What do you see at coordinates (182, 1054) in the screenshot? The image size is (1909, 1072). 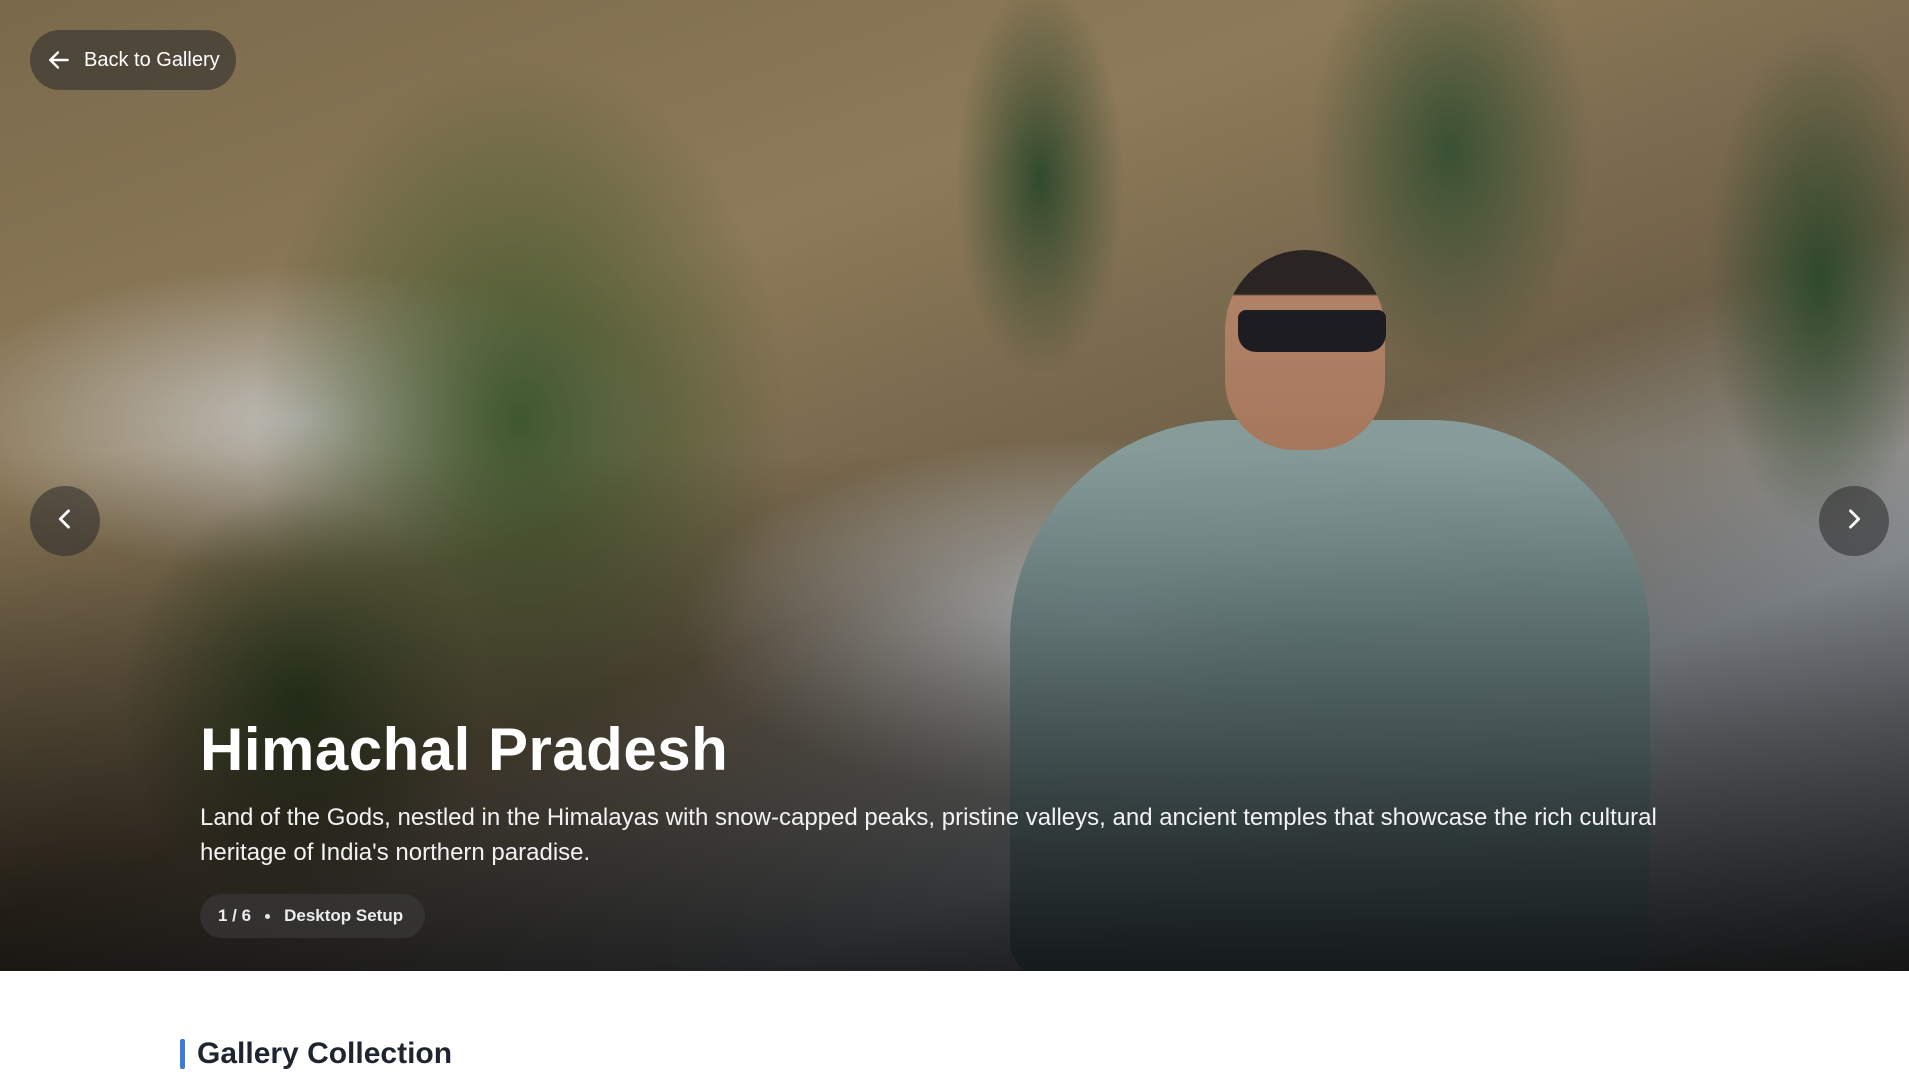 I see `section-accent-bar` at bounding box center [182, 1054].